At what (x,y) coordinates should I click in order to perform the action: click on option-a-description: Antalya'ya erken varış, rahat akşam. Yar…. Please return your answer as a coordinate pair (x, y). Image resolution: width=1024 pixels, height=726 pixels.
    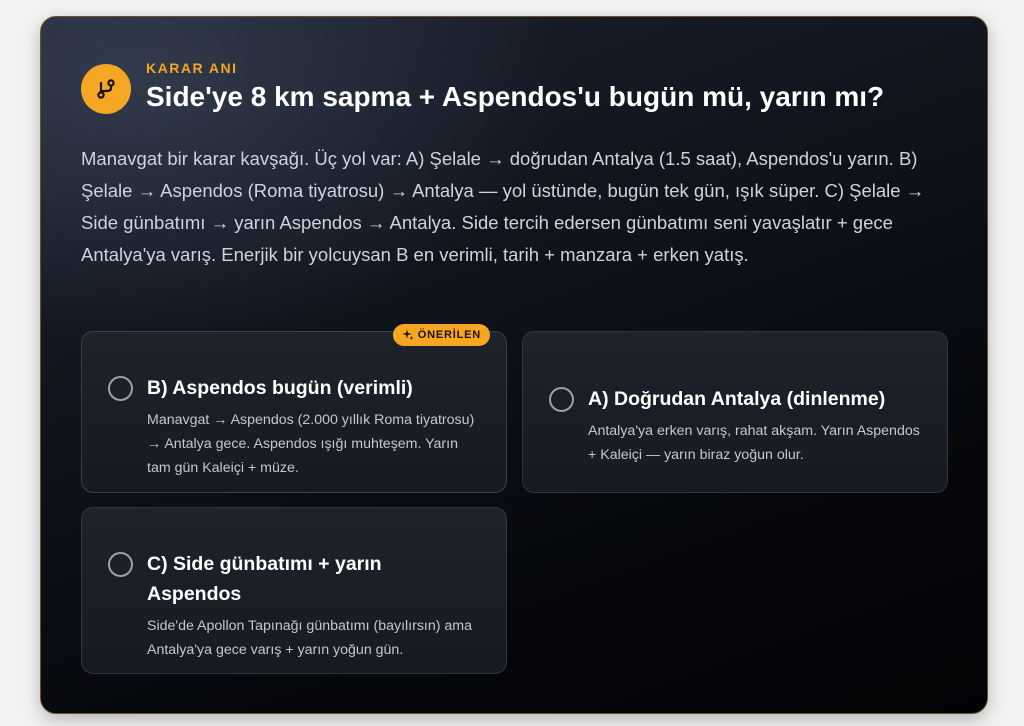
    Looking at the image, I should click on (754, 443).